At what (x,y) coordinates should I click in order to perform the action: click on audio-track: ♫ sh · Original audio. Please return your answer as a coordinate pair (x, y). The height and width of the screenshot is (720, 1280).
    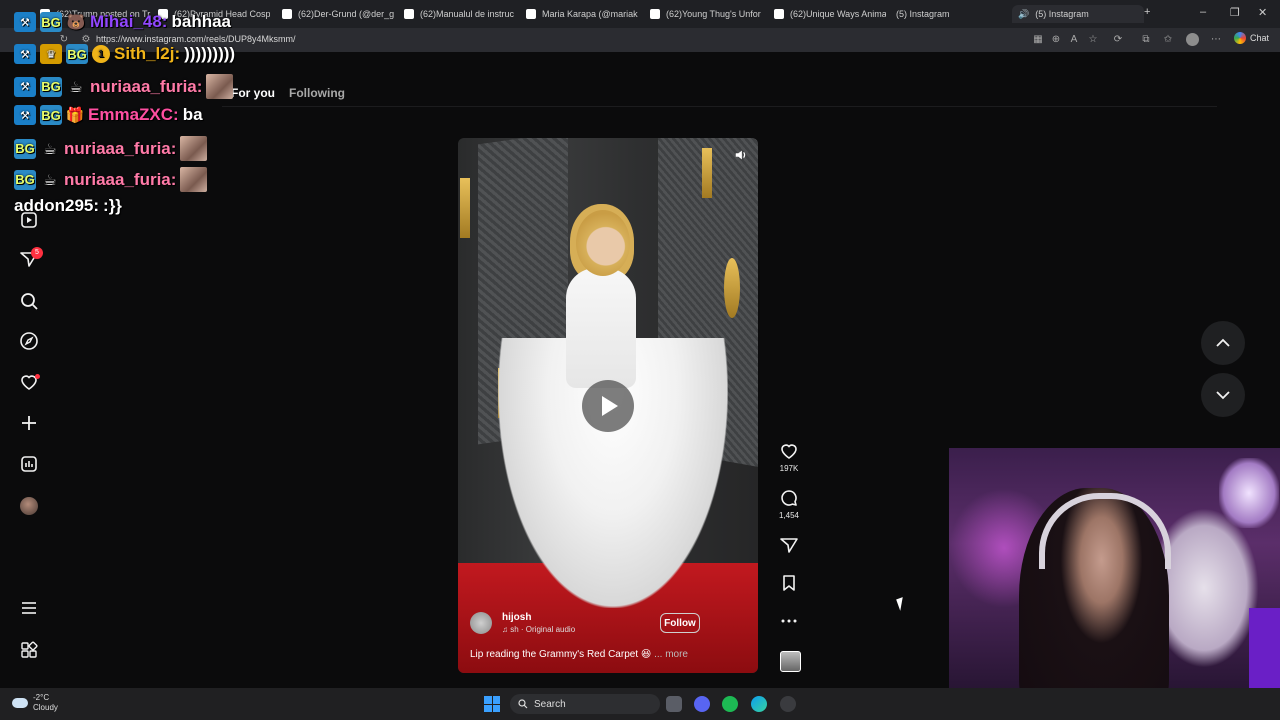
    Looking at the image, I should click on (538, 629).